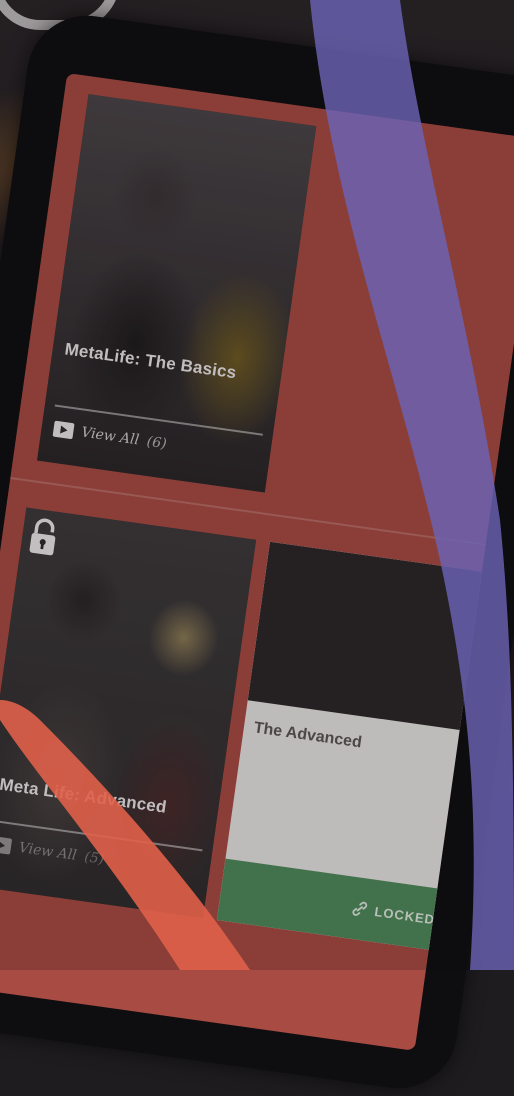 This screenshot has height=1096, width=514. Describe the element at coordinates (94, 858) in the screenshot. I see `video-count: (5)` at that location.